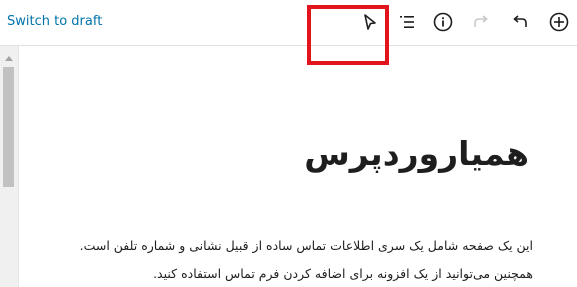 This screenshot has height=287, width=577. I want to click on info-icon, so click(443, 22).